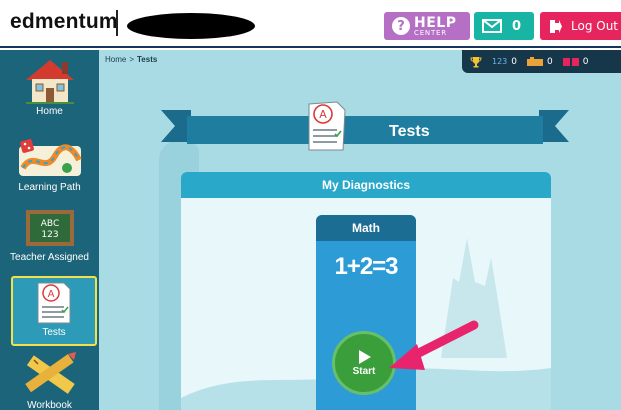 Image resolution: width=621 pixels, height=410 pixels. Describe the element at coordinates (50, 157) in the screenshot. I see `game-board-icon` at that location.